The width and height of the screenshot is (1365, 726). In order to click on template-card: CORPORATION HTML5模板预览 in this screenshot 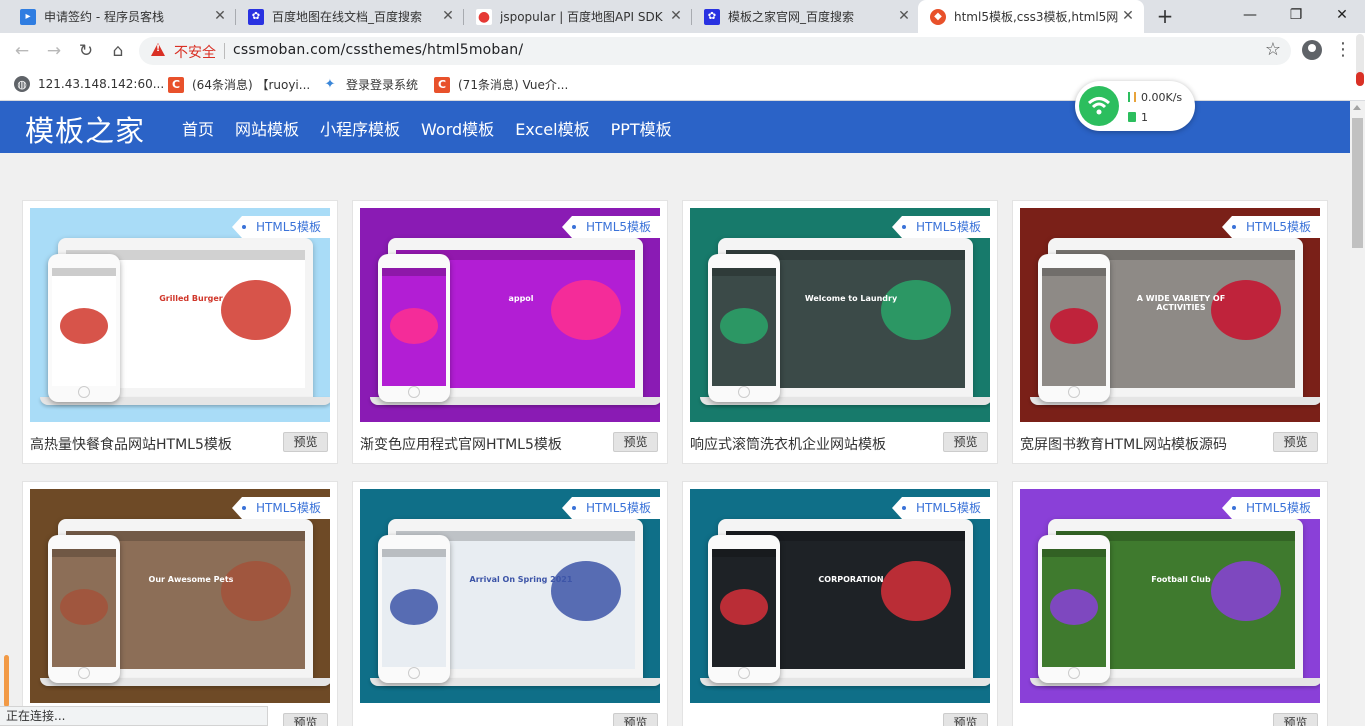, I will do `click(840, 603)`.